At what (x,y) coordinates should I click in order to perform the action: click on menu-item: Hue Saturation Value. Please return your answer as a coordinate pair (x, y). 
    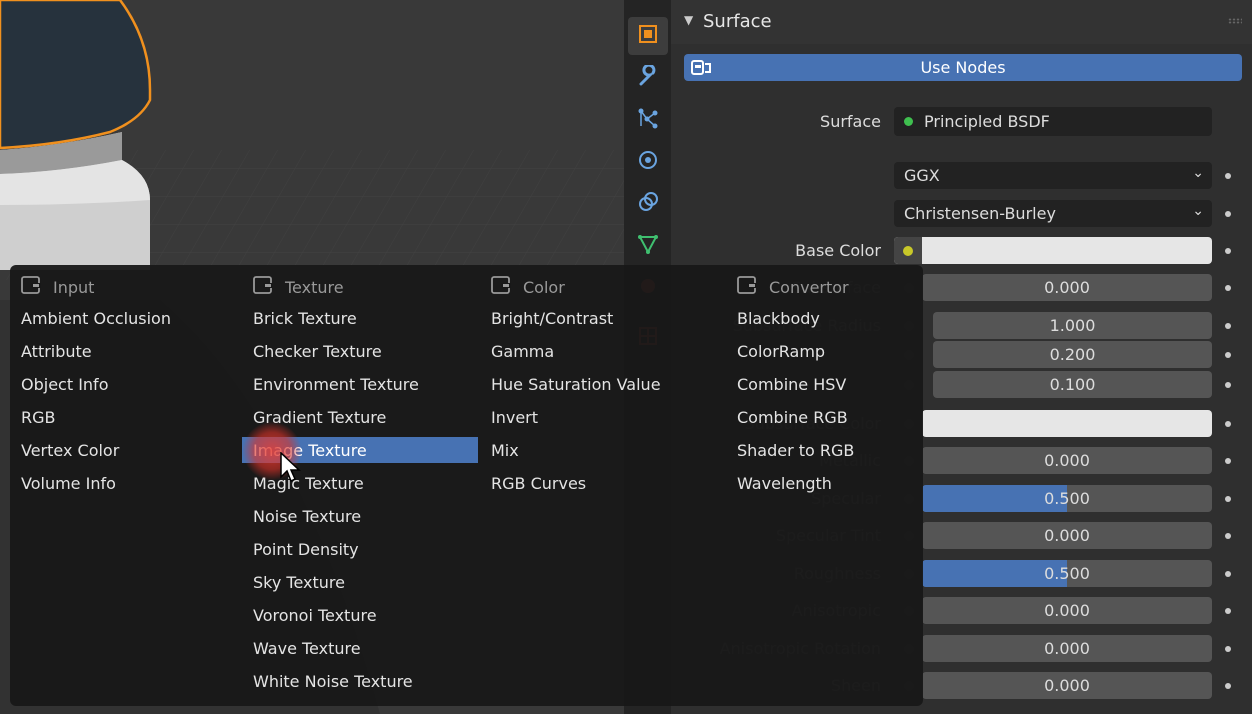
    Looking at the image, I should click on (597, 384).